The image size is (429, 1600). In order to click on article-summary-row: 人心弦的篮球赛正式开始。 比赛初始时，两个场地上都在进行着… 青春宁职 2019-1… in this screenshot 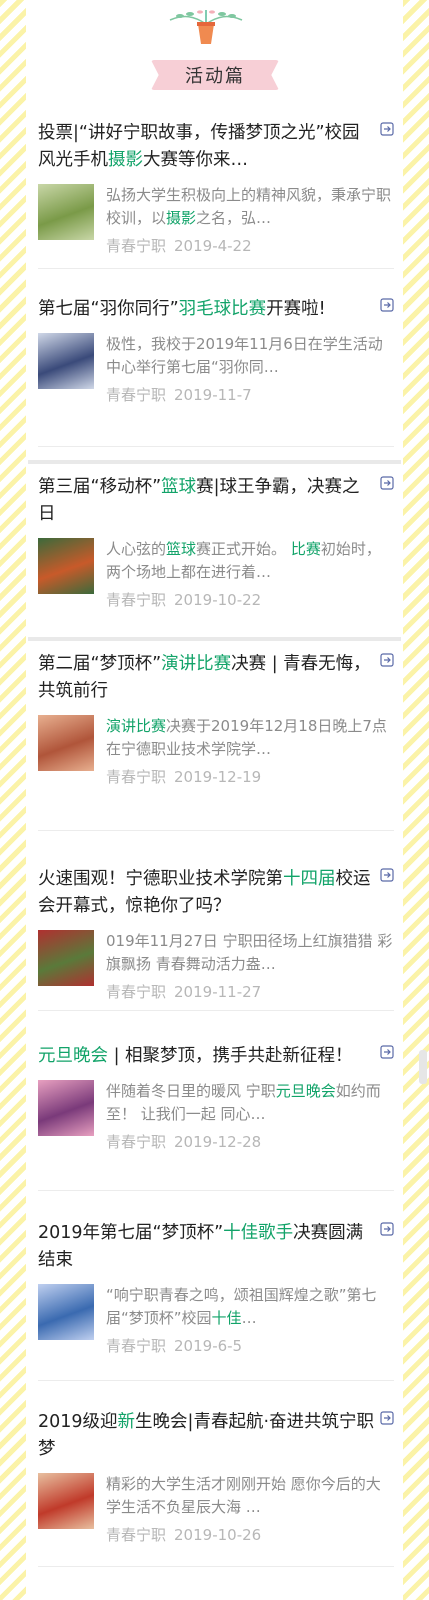, I will do `click(216, 574)`.